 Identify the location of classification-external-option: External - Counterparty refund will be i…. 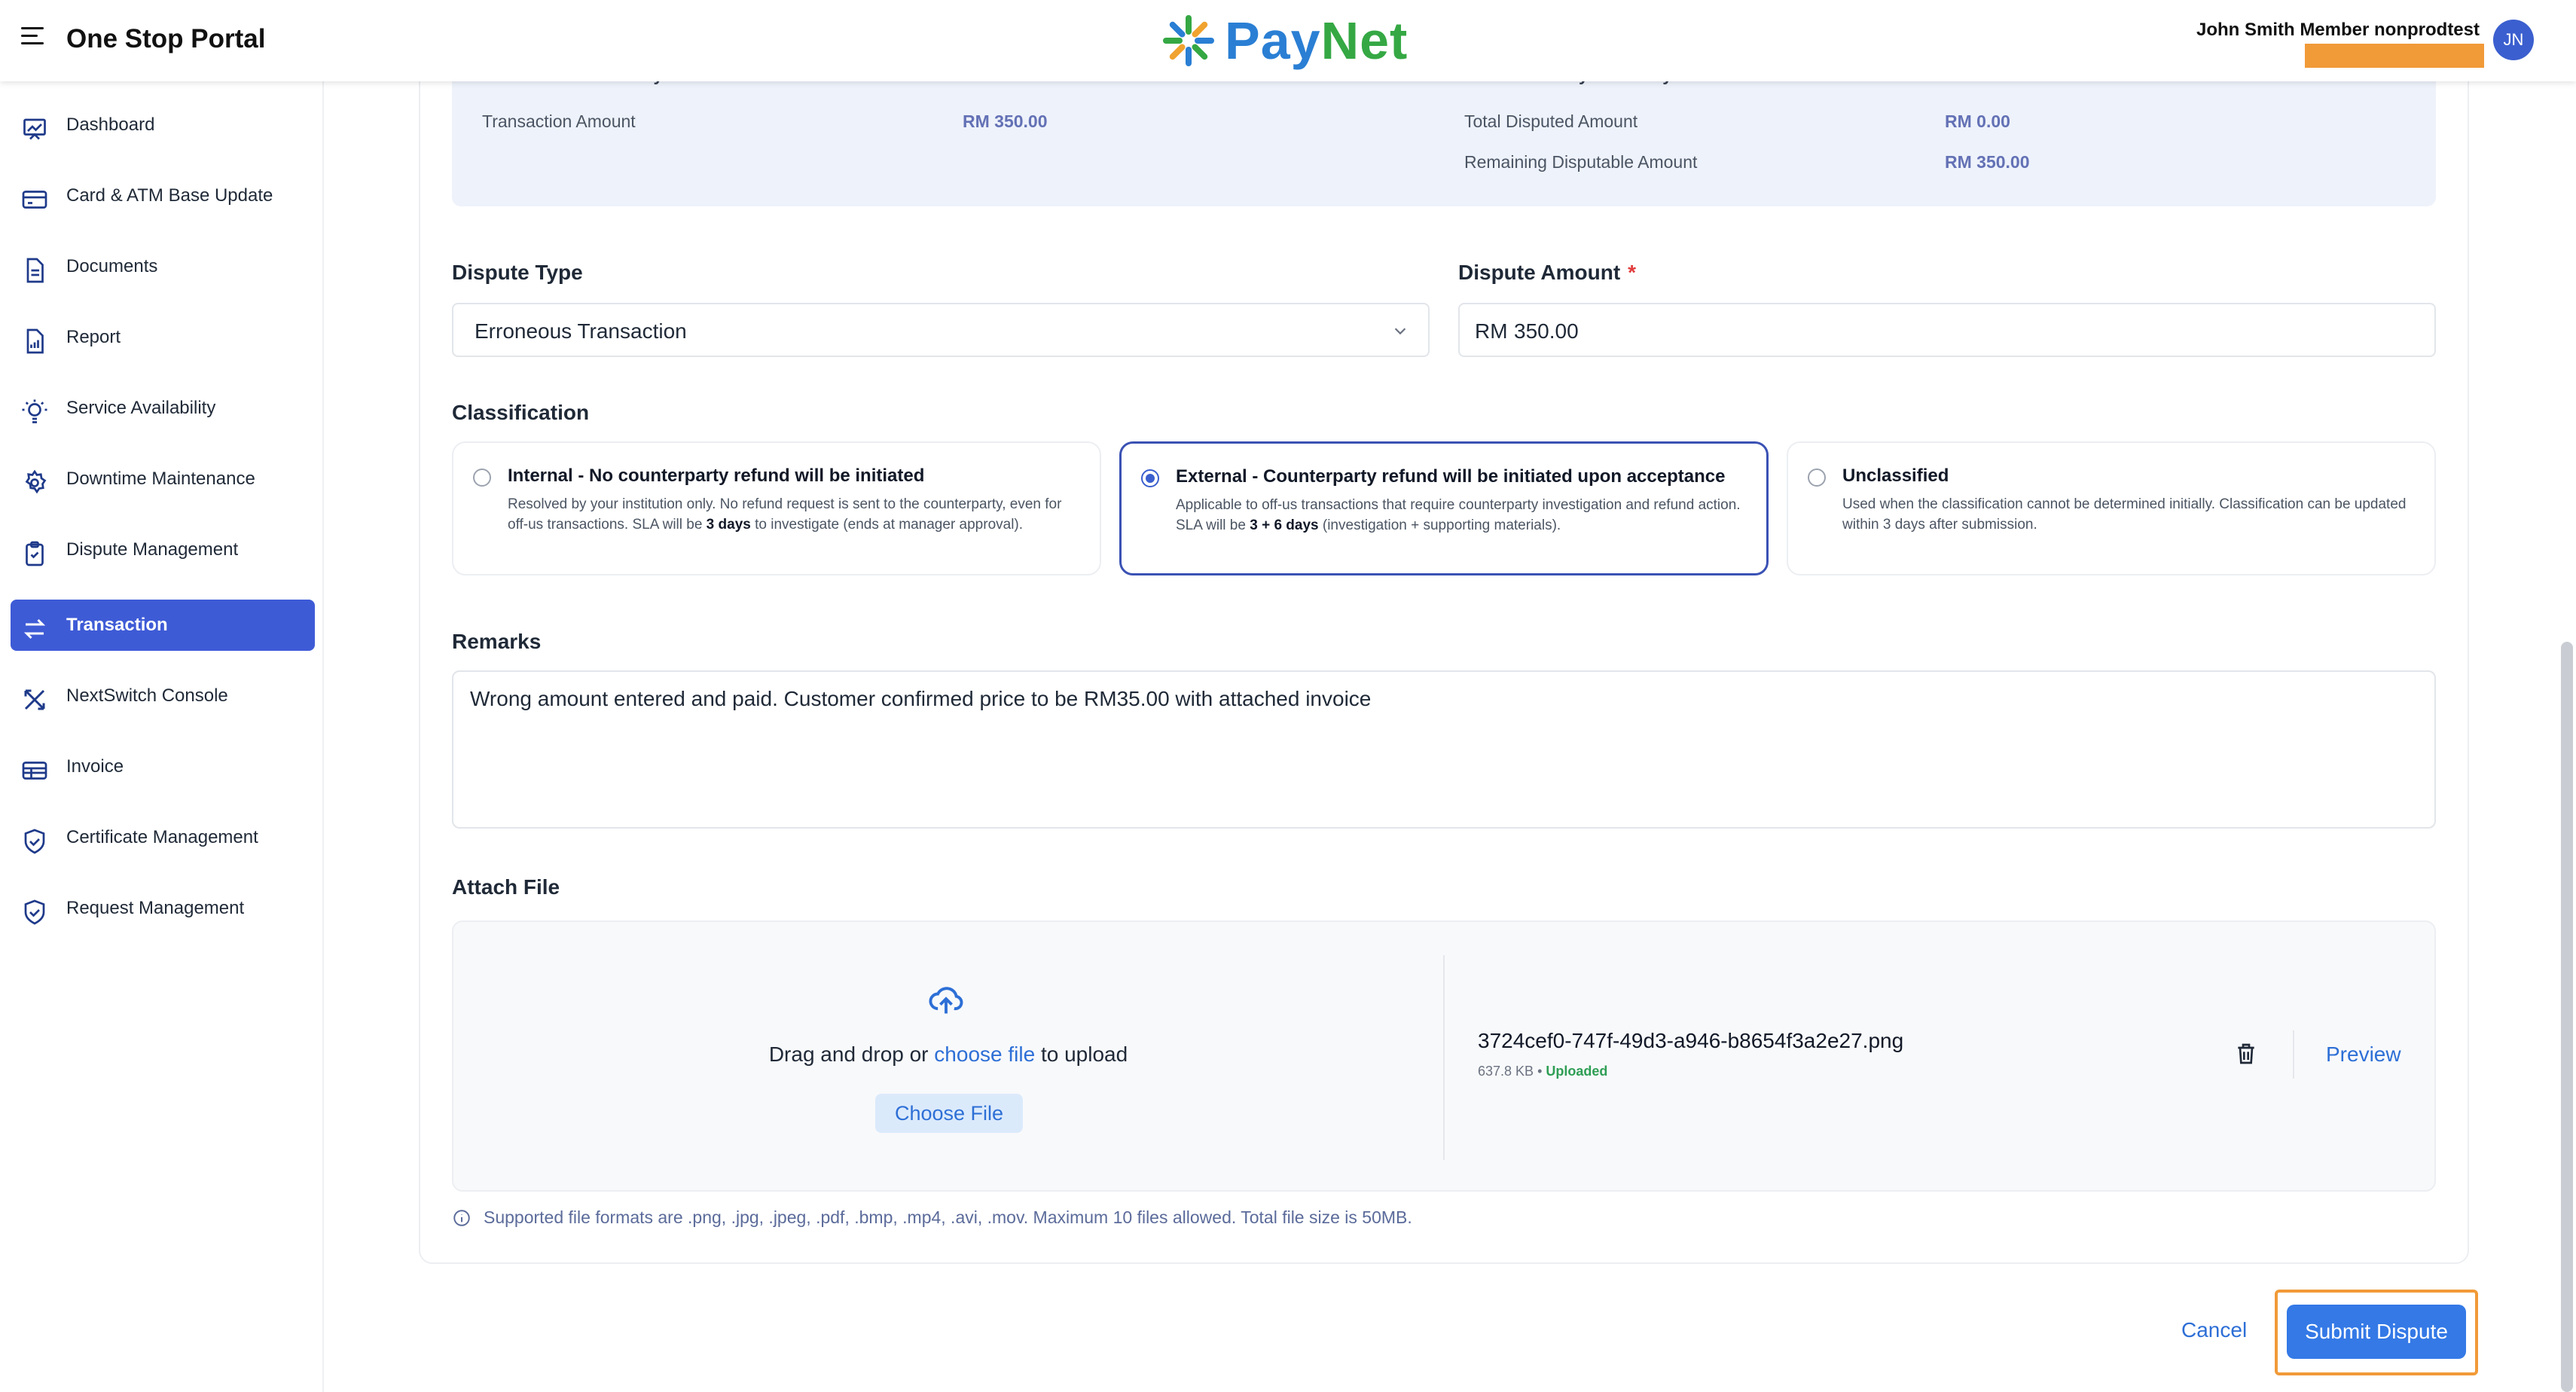
(1444, 508).